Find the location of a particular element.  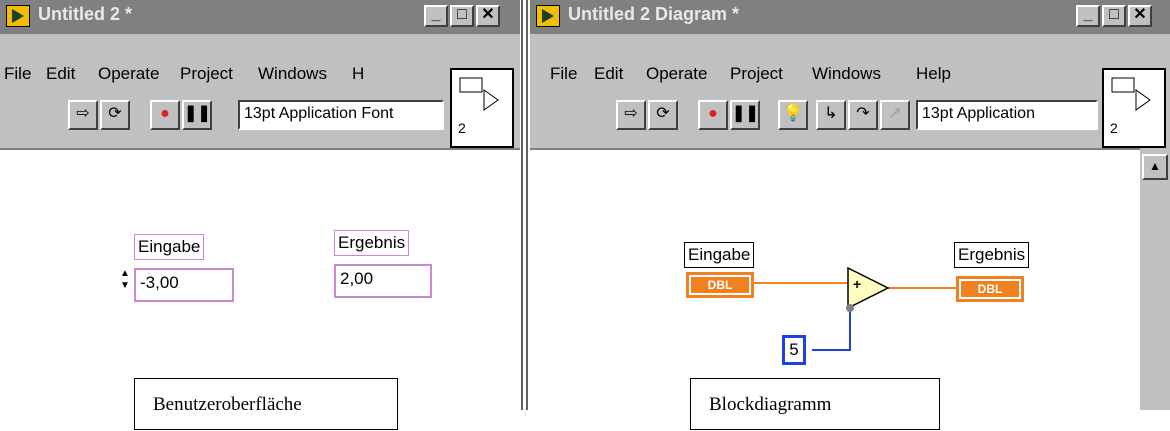

caption-right: Blockdiagramm is located at coordinates (815, 404).